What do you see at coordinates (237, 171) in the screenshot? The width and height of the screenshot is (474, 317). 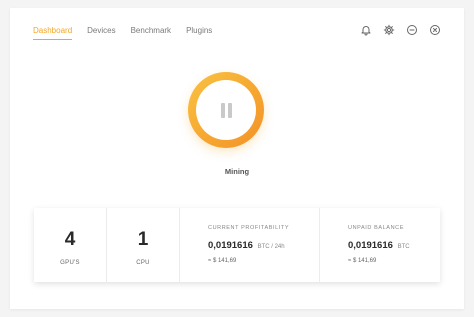 I see `mining-status-label: Mining` at bounding box center [237, 171].